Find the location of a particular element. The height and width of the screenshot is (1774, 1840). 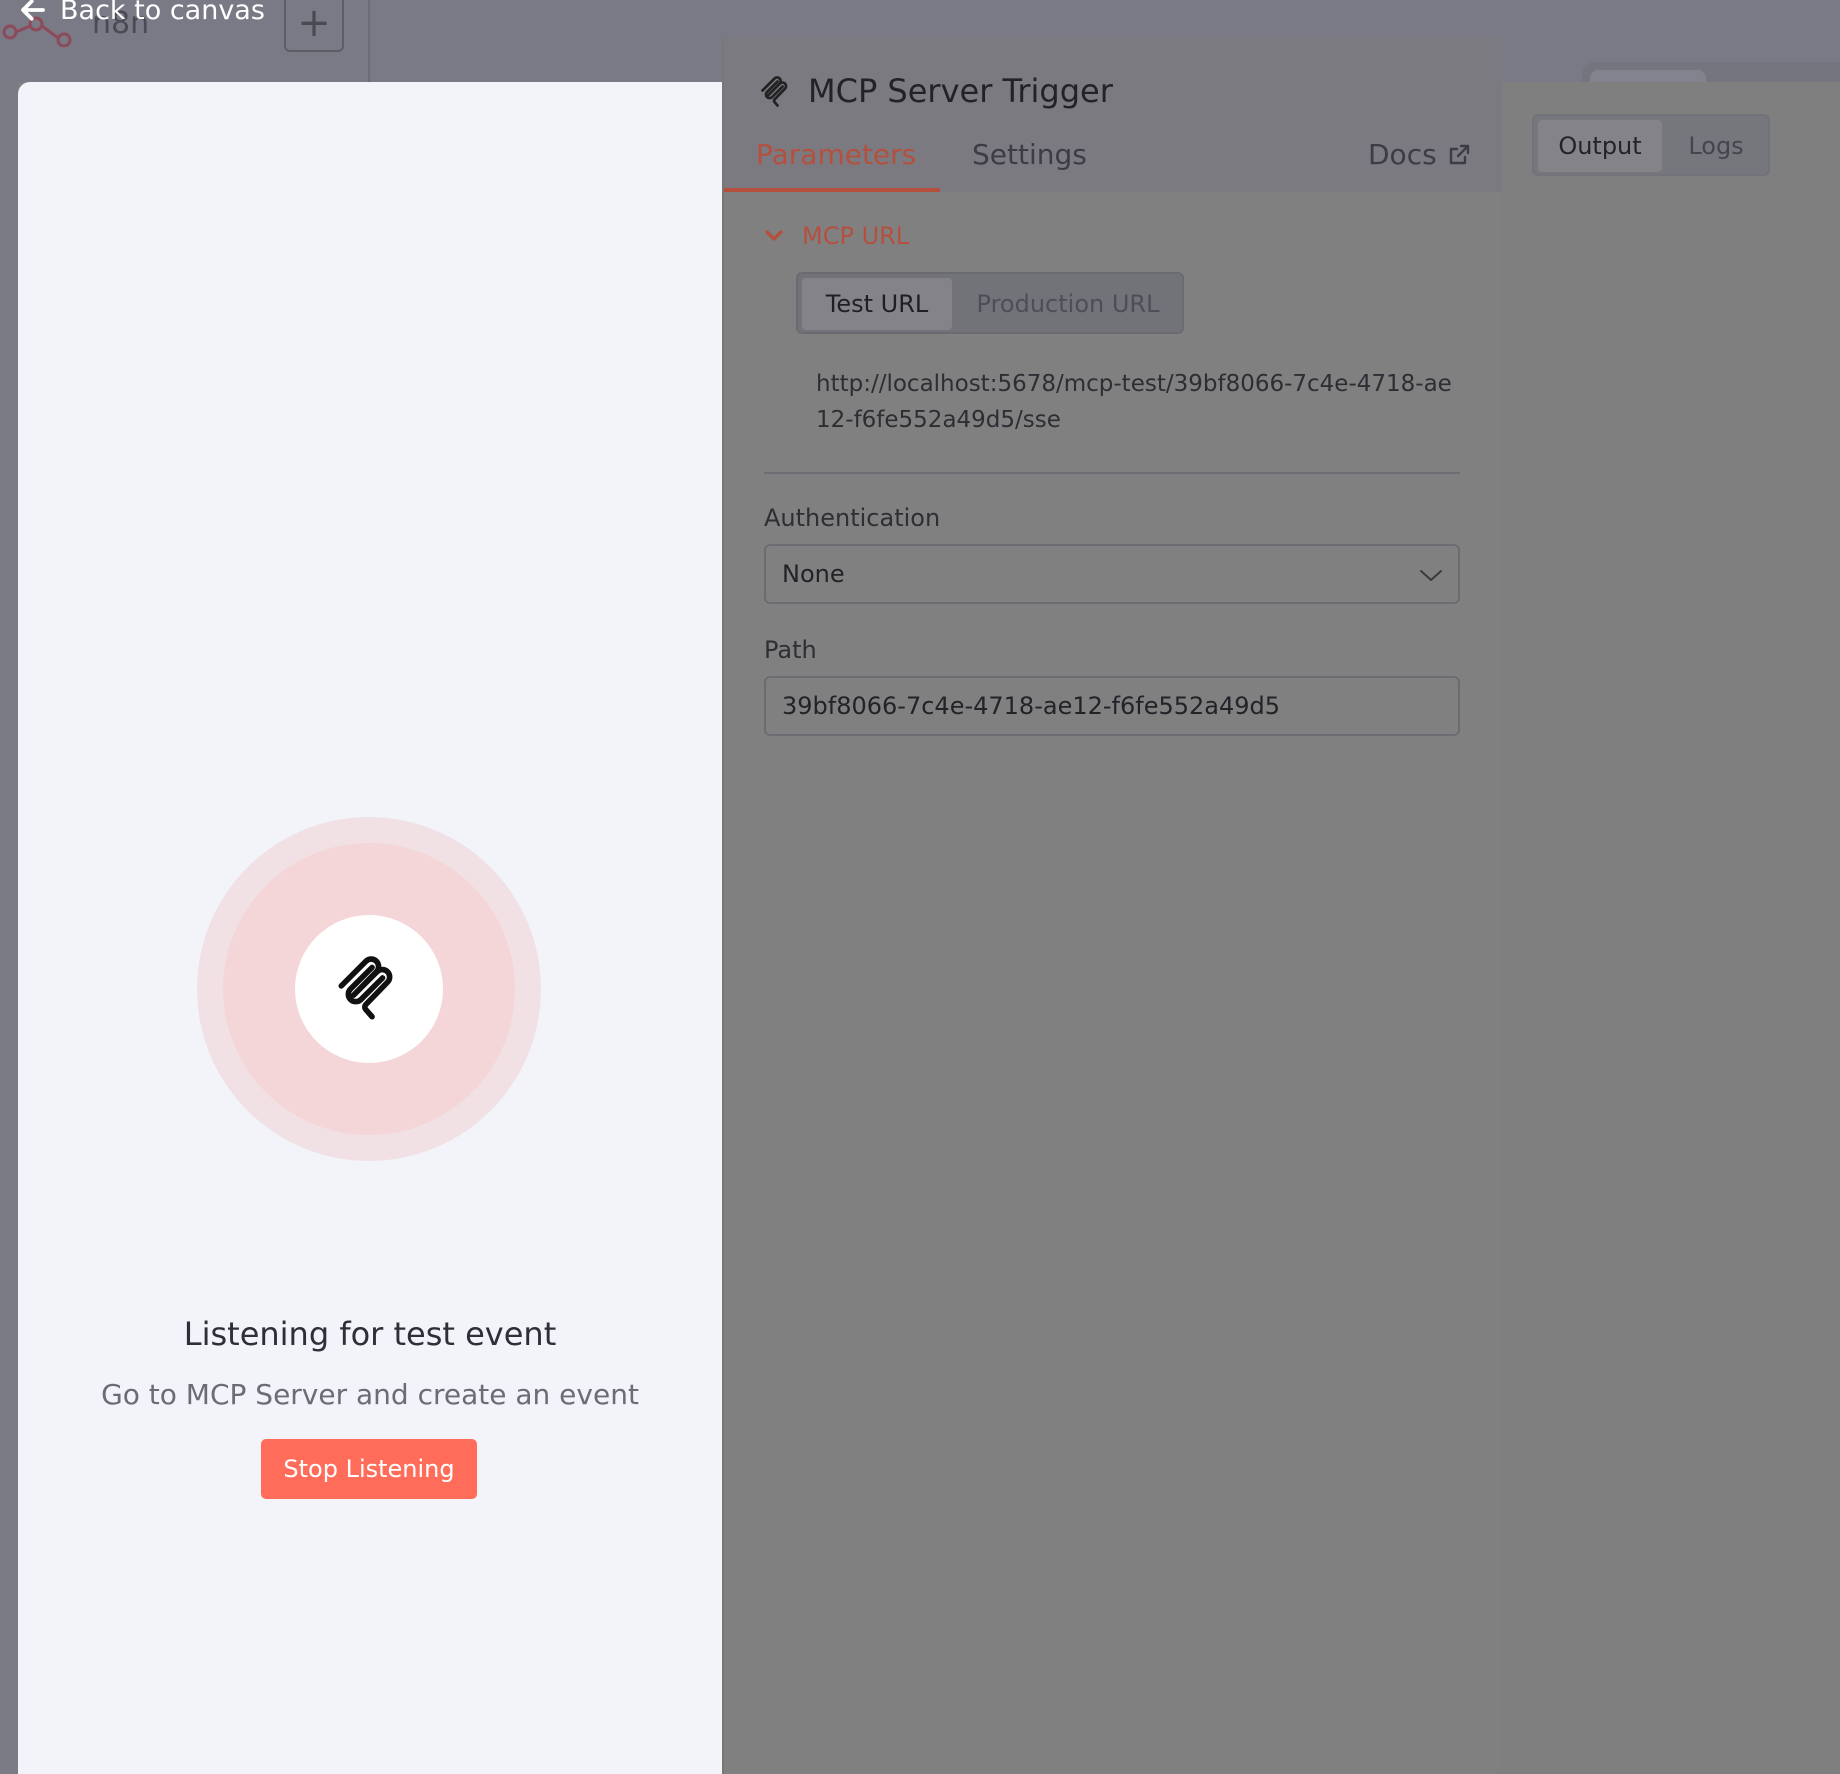

listening-title: Listening for test event is located at coordinates (370, 1334).